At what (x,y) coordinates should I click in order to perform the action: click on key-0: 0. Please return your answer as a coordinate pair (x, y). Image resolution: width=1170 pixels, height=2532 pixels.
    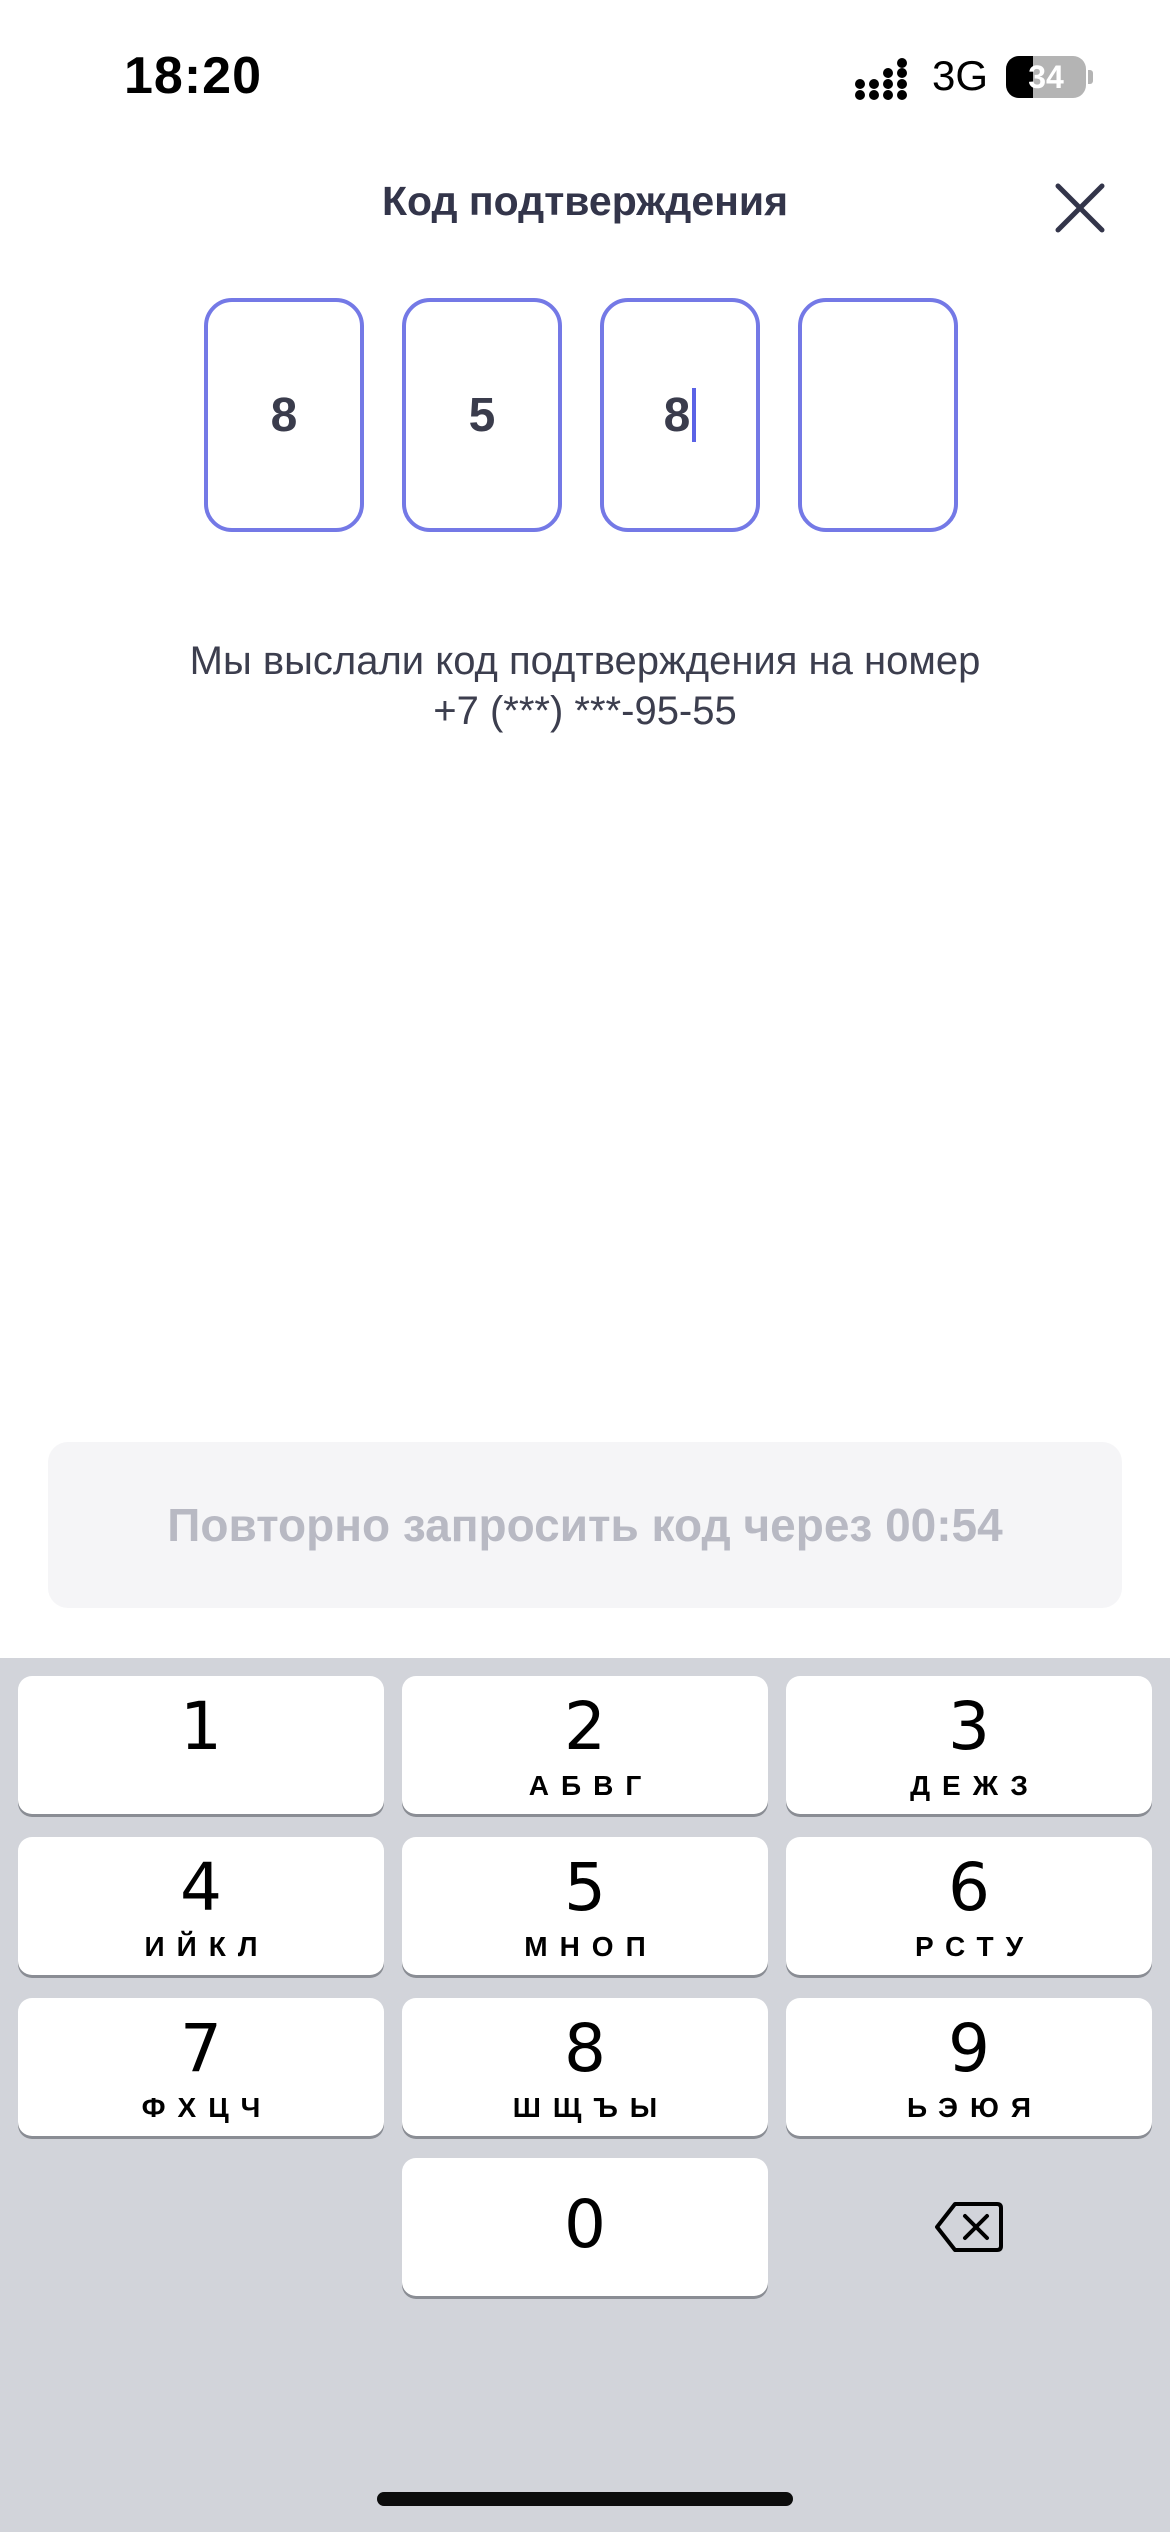
    Looking at the image, I should click on (585, 2227).